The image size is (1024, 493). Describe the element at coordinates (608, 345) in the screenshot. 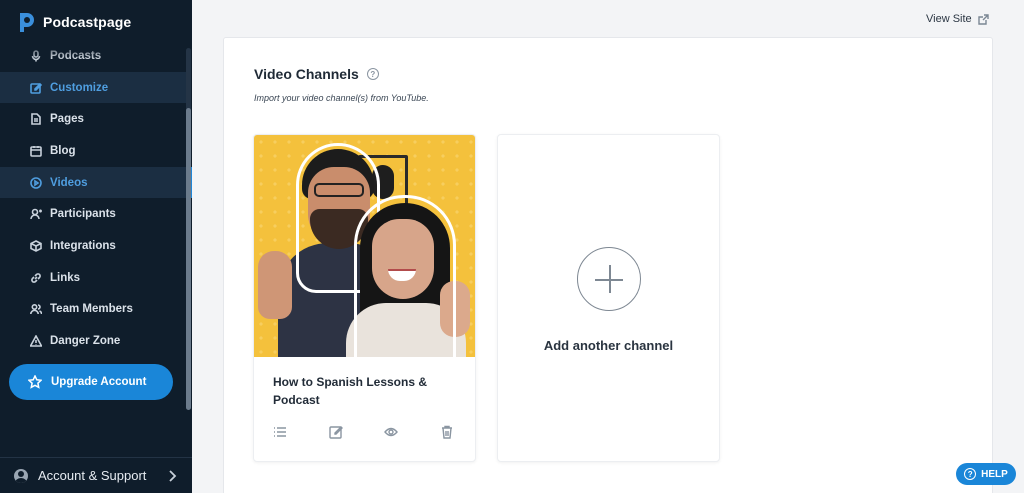

I see `add-channel-label: Add another channel` at that location.